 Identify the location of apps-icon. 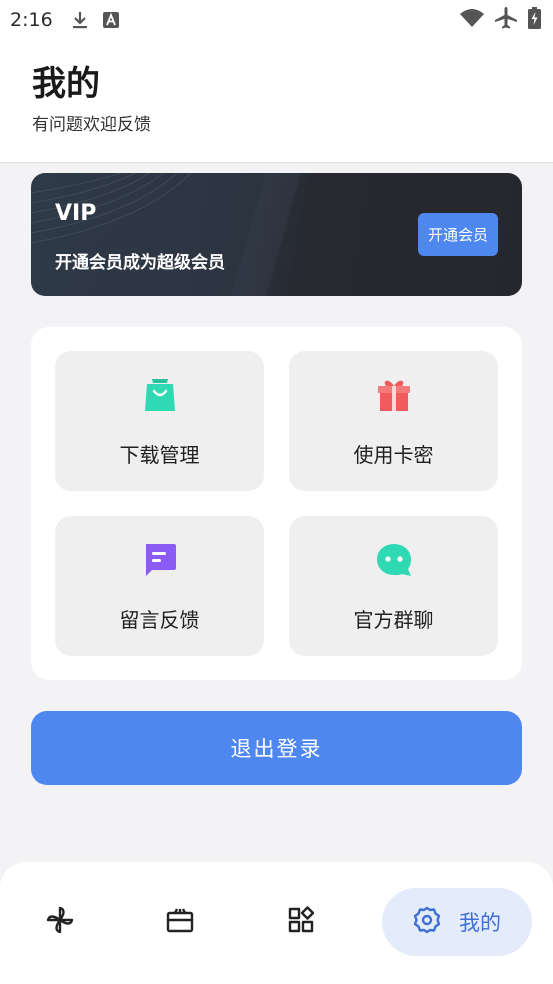
(301, 922).